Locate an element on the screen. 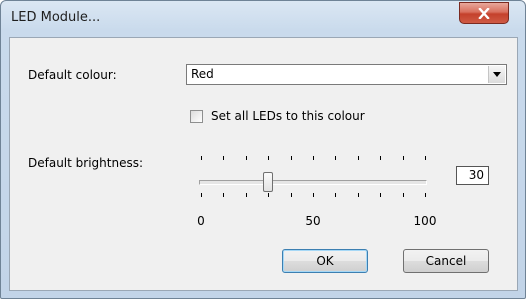 This screenshot has height=299, width=526. slider-tick-label: 50 is located at coordinates (313, 221).